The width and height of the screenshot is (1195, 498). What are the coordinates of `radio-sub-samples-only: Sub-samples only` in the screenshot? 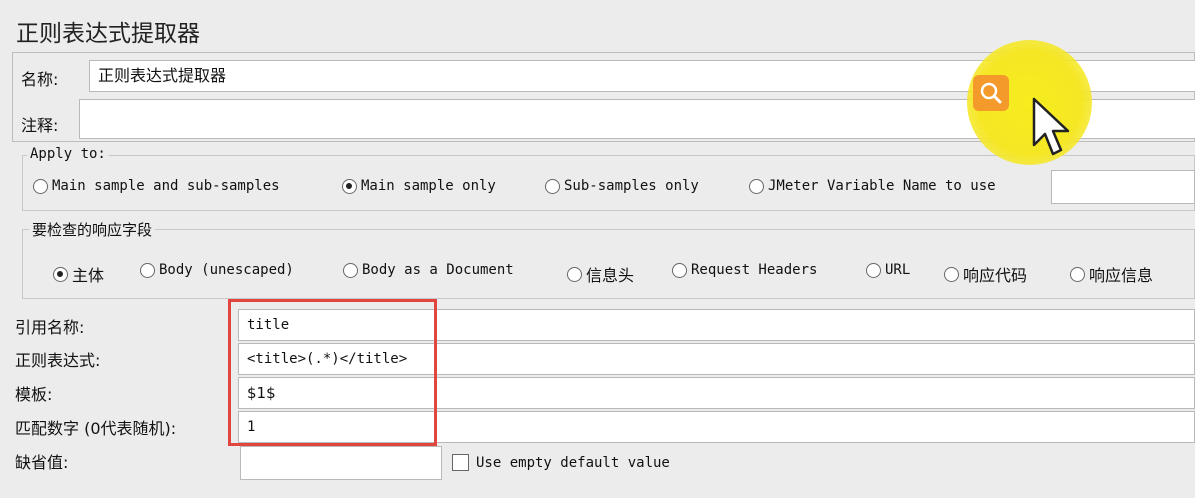 It's located at (622, 186).